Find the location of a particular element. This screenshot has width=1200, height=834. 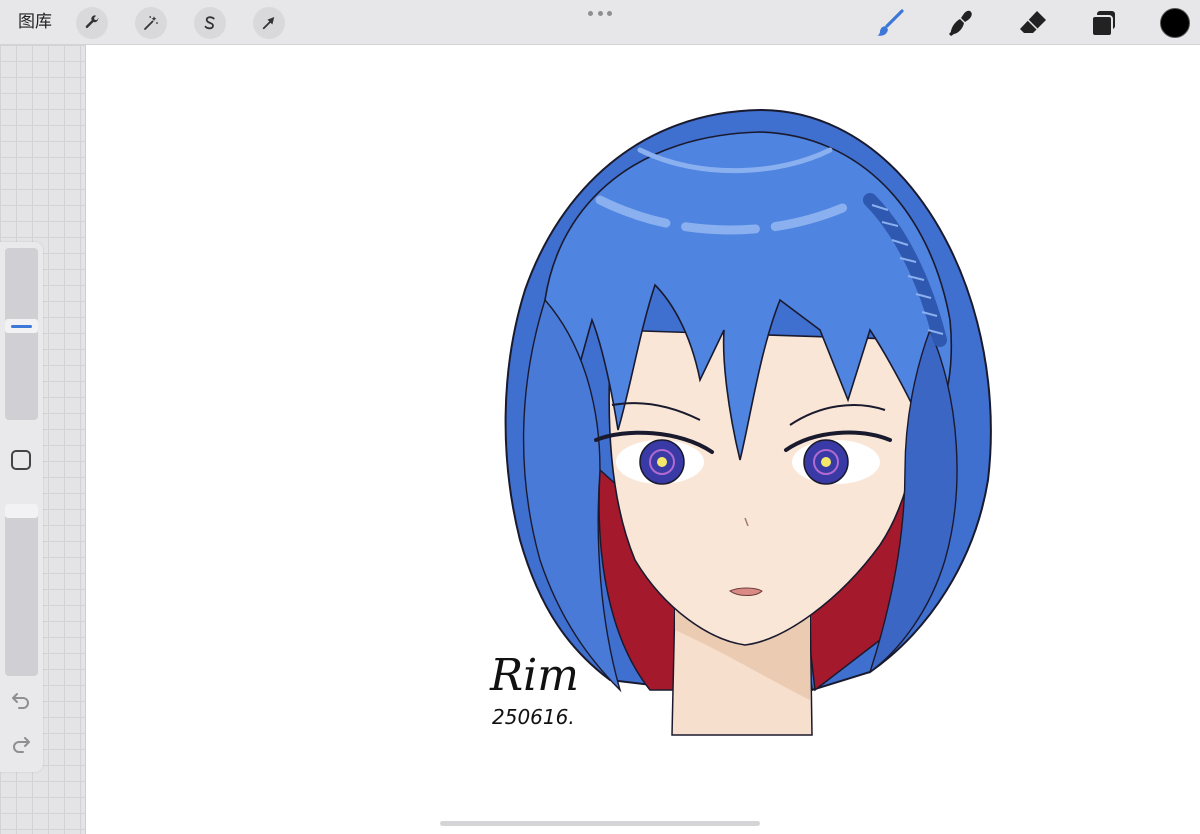

redo-button is located at coordinates (21, 744).